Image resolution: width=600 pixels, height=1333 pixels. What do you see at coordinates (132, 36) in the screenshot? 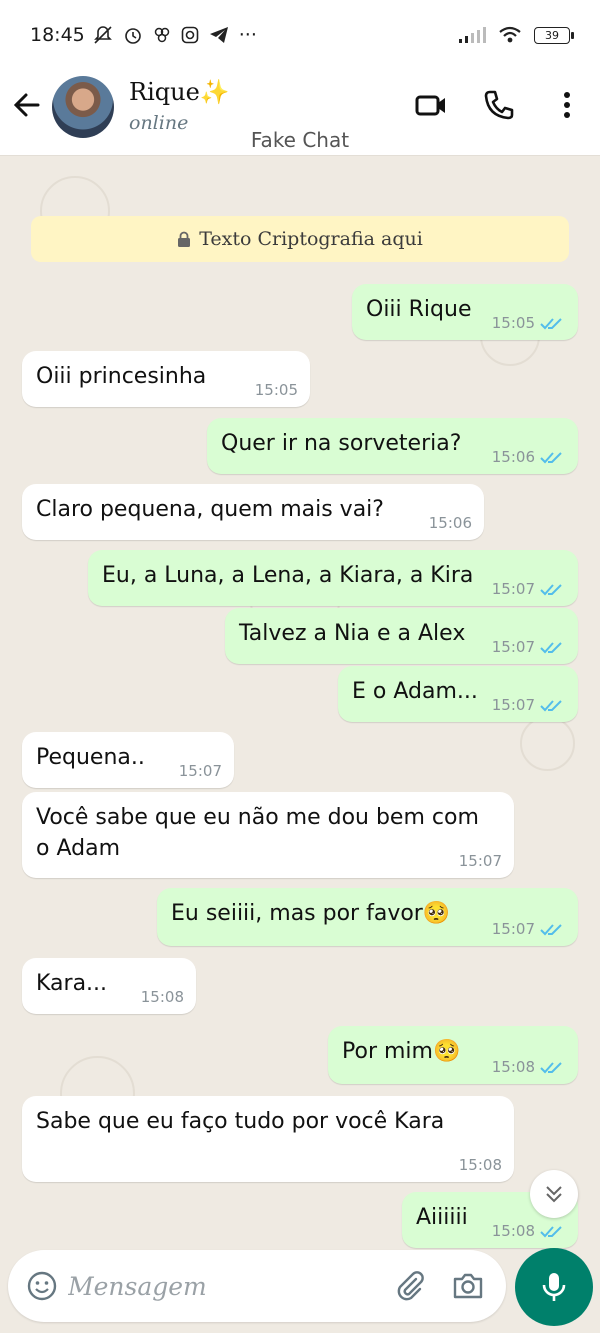
I see `alarm-icon` at bounding box center [132, 36].